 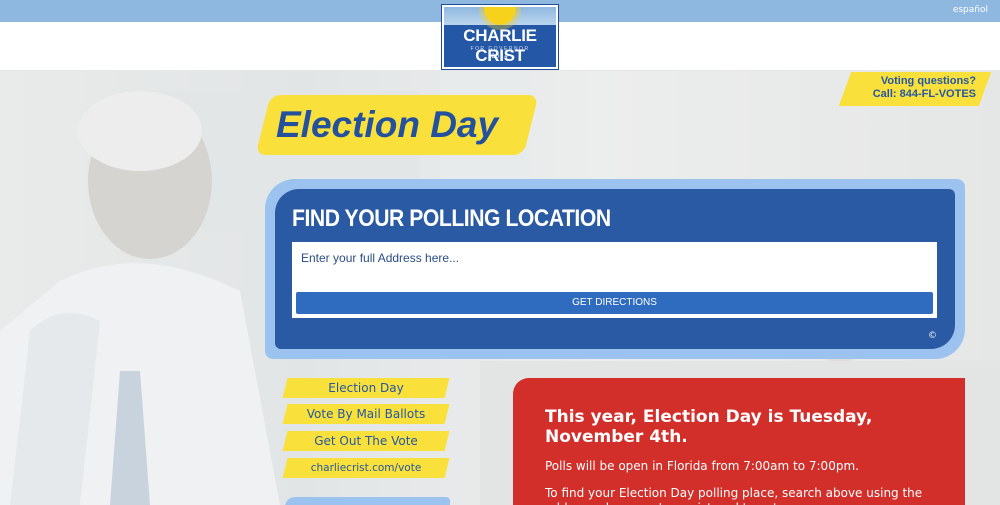 What do you see at coordinates (387, 124) in the screenshot?
I see `page-title: Election Day` at bounding box center [387, 124].